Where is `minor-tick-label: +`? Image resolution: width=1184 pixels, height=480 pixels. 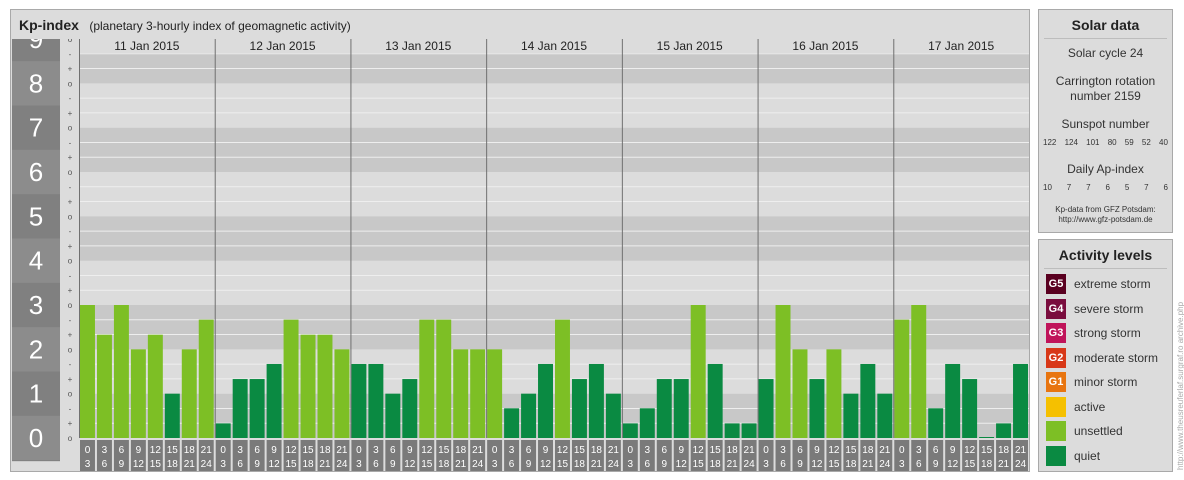
minor-tick-label: + is located at coordinates (70, 157).